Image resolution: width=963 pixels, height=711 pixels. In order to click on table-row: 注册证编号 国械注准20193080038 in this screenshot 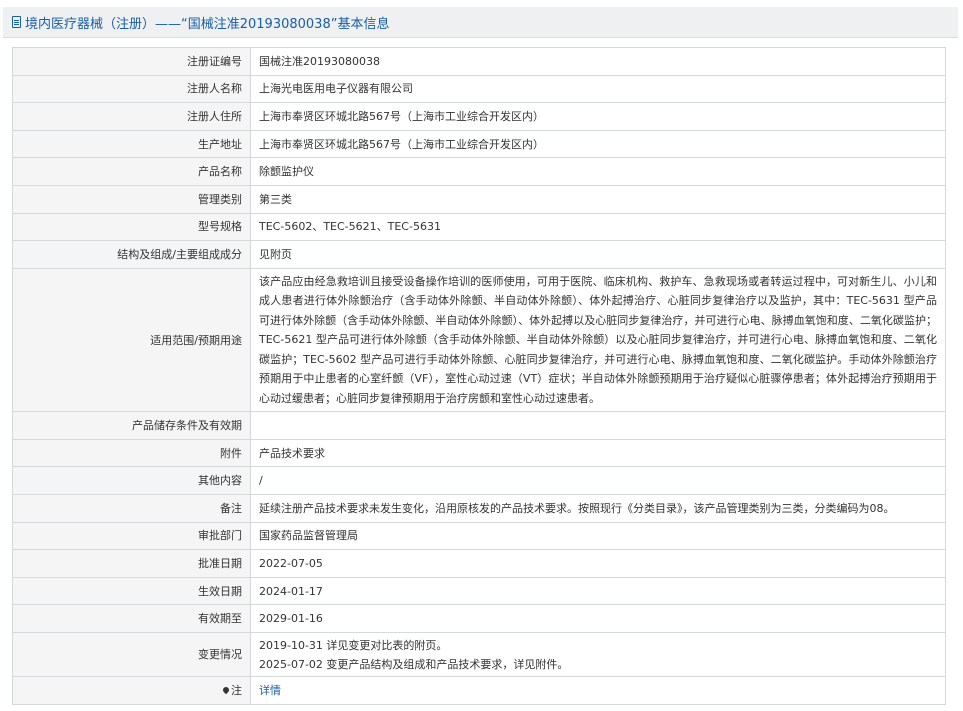, I will do `click(479, 61)`.